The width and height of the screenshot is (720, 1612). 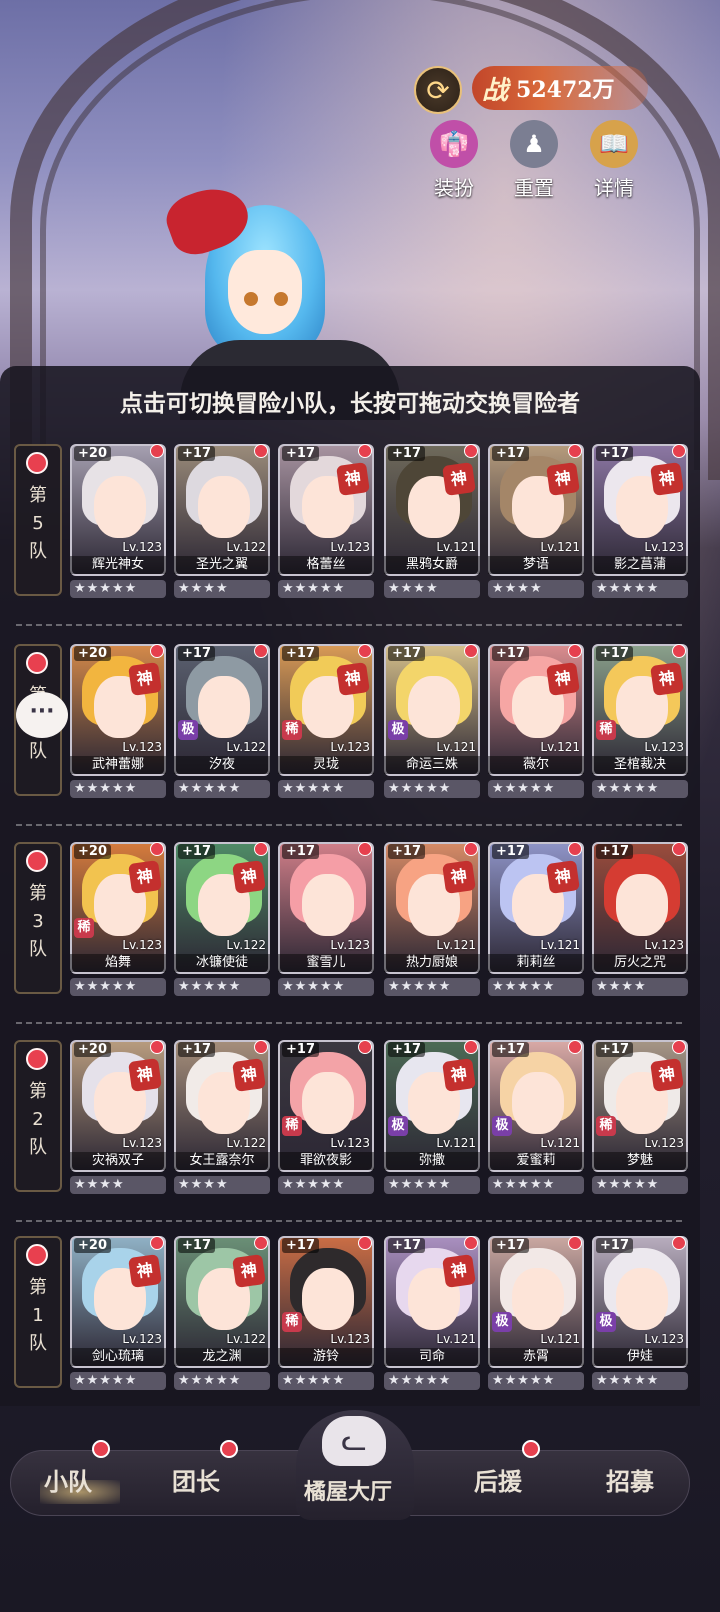 What do you see at coordinates (432, 523) in the screenshot?
I see `hero-card: +17 神 Lv.121 黑鸦女爵 ★★★★` at bounding box center [432, 523].